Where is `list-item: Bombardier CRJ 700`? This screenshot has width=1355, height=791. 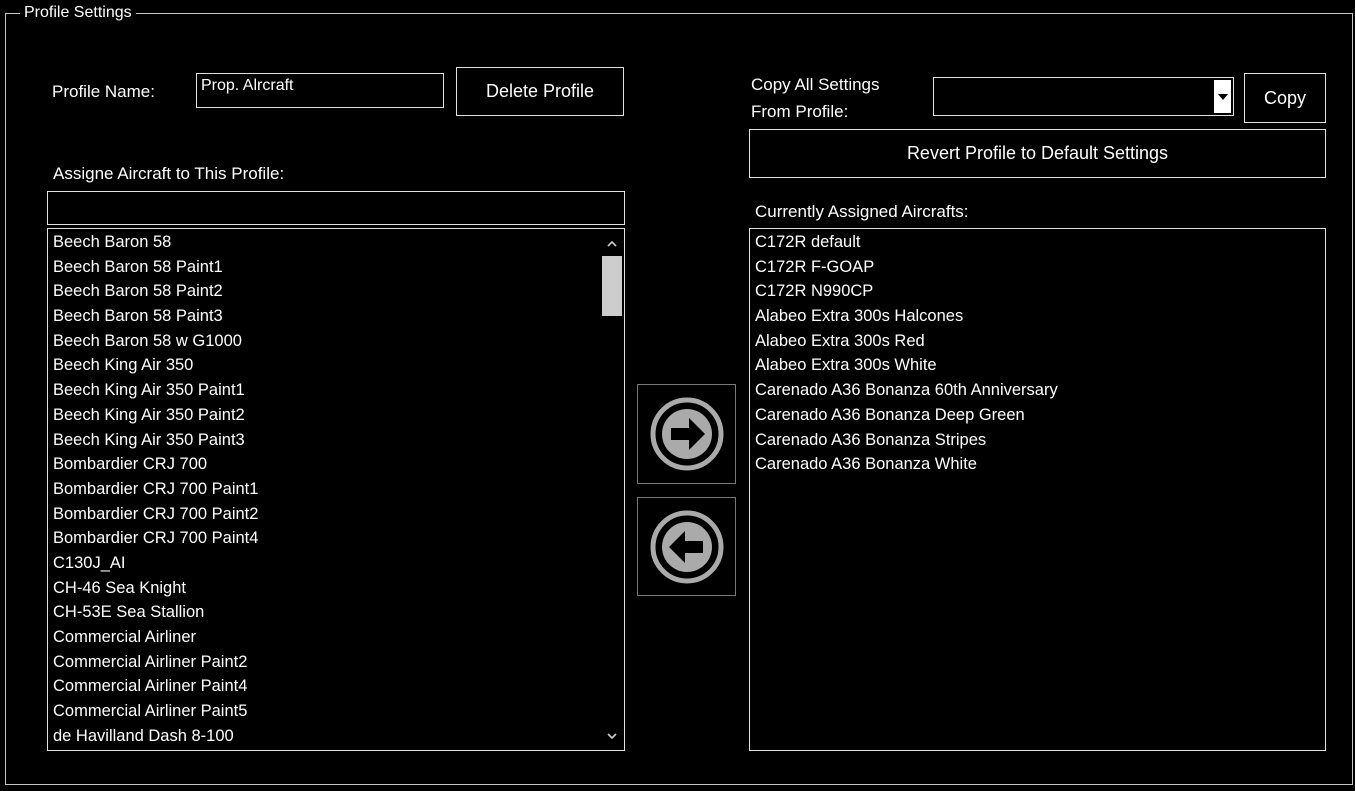
list-item: Bombardier CRJ 700 is located at coordinates (324, 464).